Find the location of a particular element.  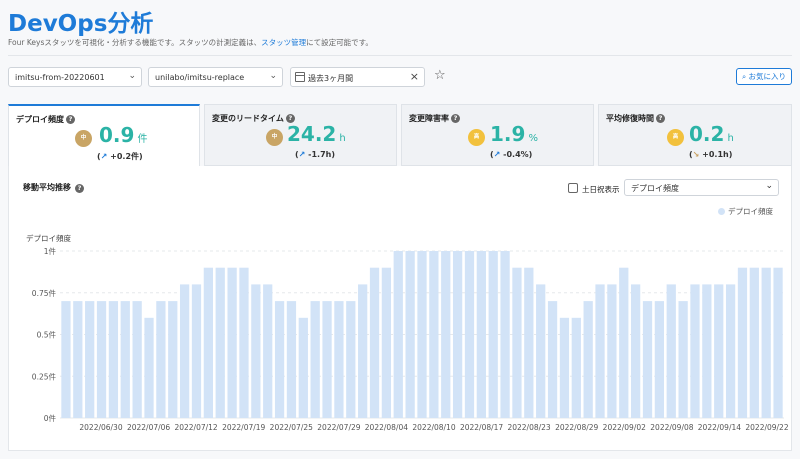

favorite-button: ⌕ お気に入り is located at coordinates (764, 76).